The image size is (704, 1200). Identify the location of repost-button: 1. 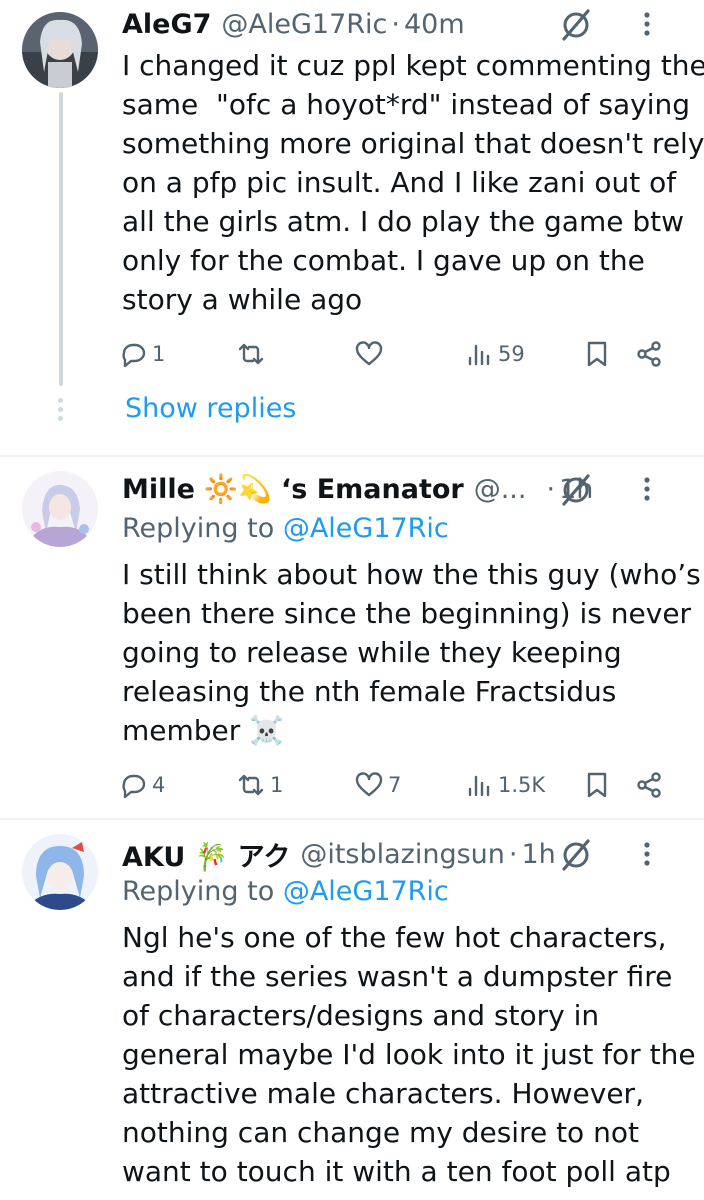
(259, 785).